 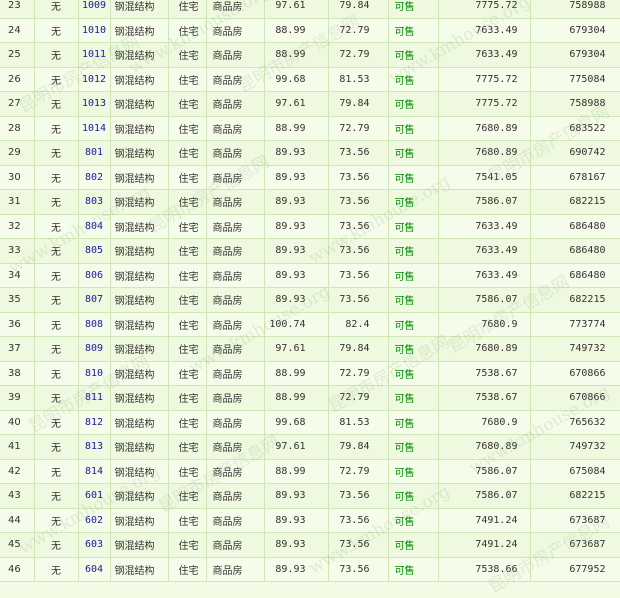 I want to click on total-price-cell: 679304, so click(x=575, y=30).